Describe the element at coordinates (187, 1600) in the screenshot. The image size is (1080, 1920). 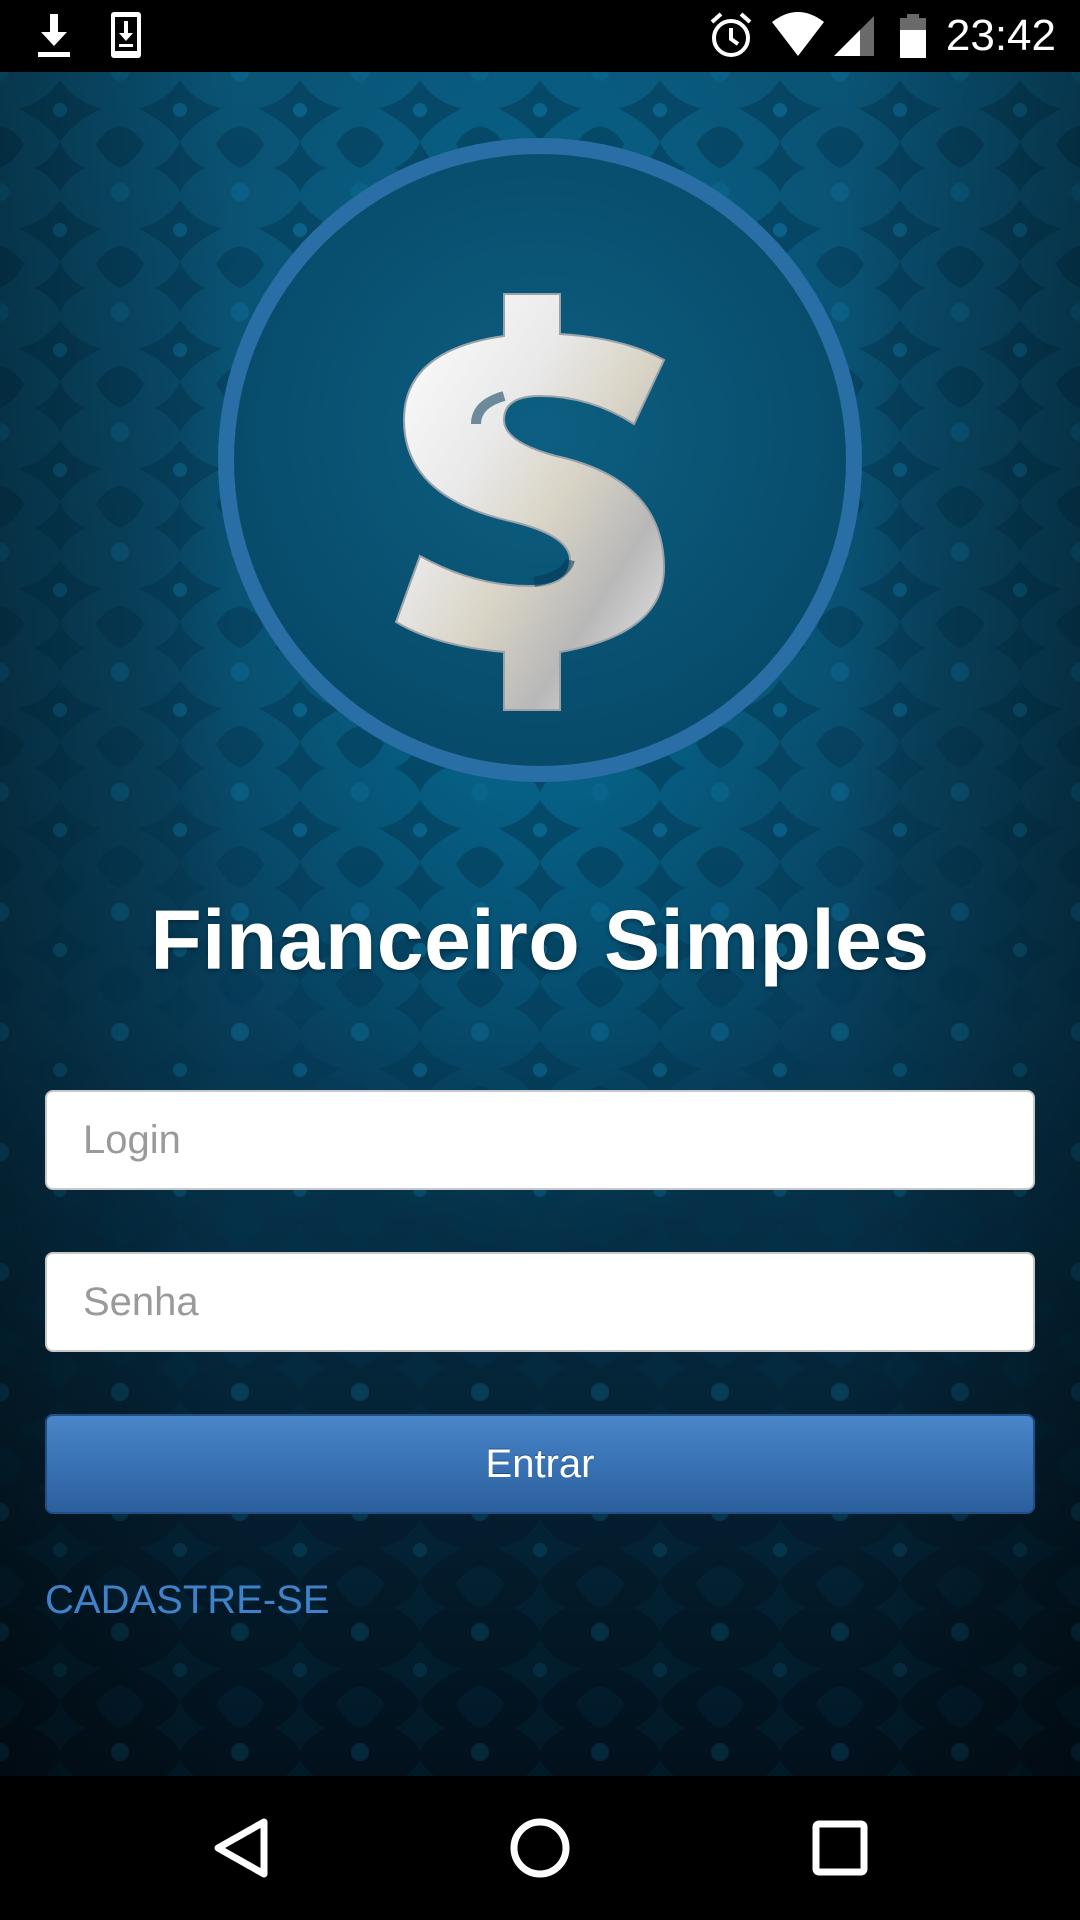
I see `signup-link: CADASTRE-SE` at that location.